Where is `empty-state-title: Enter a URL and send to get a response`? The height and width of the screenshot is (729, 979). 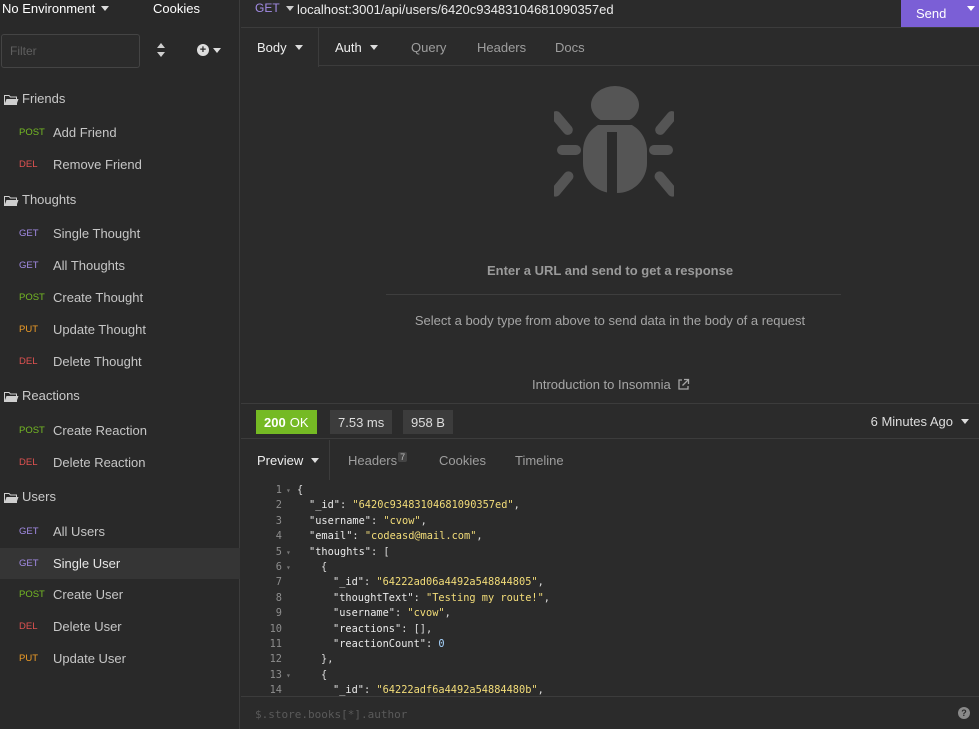
empty-state-title: Enter a URL and send to get a response is located at coordinates (610, 270).